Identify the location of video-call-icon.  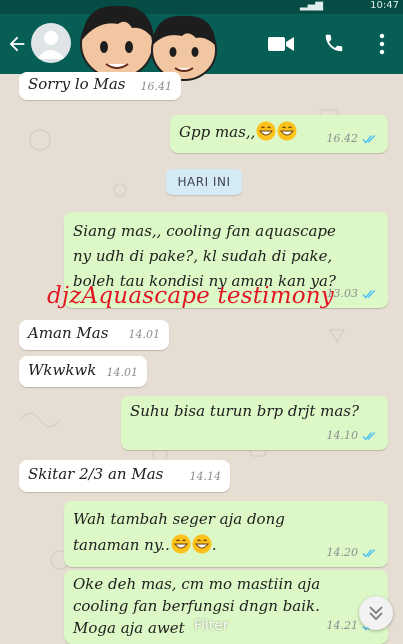
(281, 44).